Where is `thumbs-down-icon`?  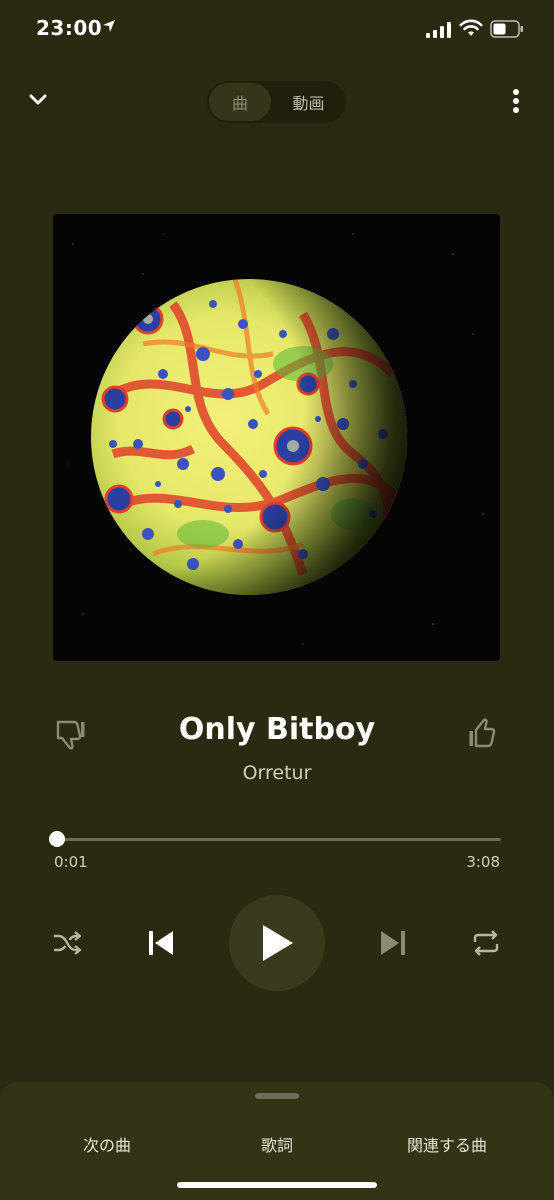 thumbs-down-icon is located at coordinates (70, 735).